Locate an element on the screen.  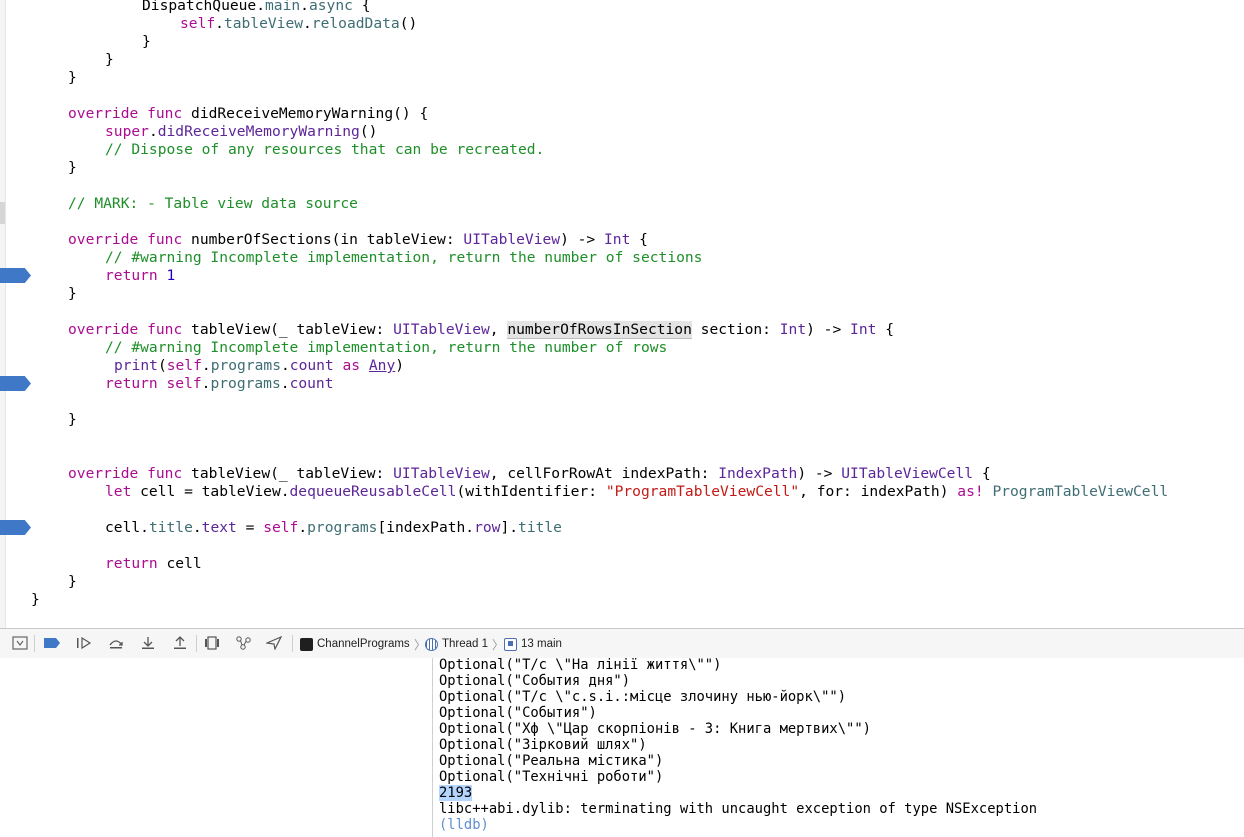
code-line: super.didReceiveMemoryWarning() is located at coordinates (241, 132).